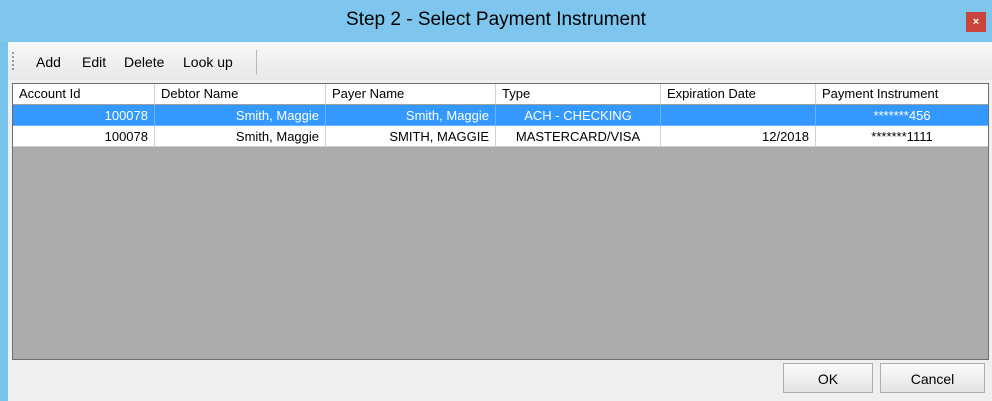  What do you see at coordinates (578, 115) in the screenshot?
I see `cell-type: ACH - CHECKING` at bounding box center [578, 115].